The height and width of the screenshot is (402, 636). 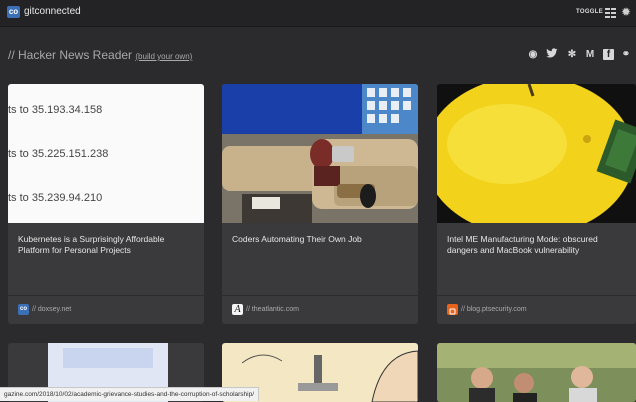 I want to click on article-source: // blog.ptsecurity.com, so click(x=494, y=309).